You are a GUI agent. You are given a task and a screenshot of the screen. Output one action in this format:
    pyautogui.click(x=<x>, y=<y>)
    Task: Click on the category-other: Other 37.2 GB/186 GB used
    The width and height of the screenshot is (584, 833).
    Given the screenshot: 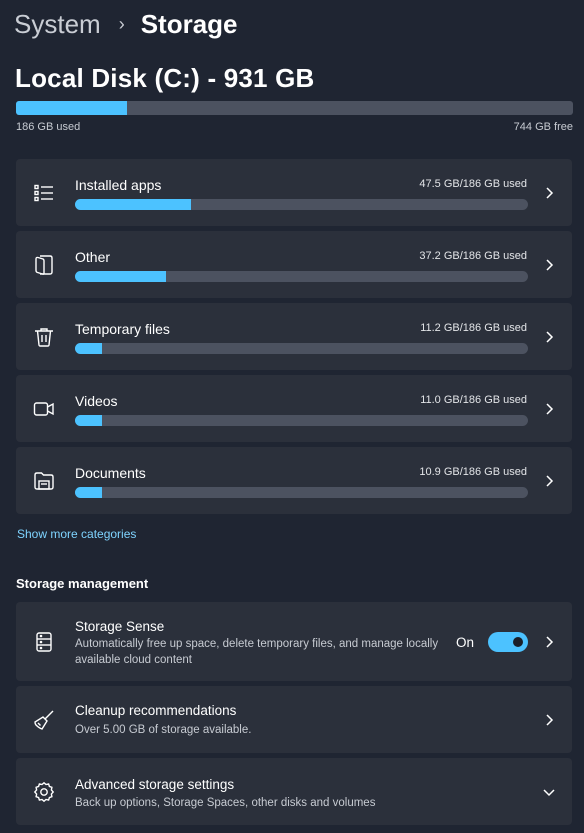 What is the action you would take?
    pyautogui.click(x=294, y=264)
    